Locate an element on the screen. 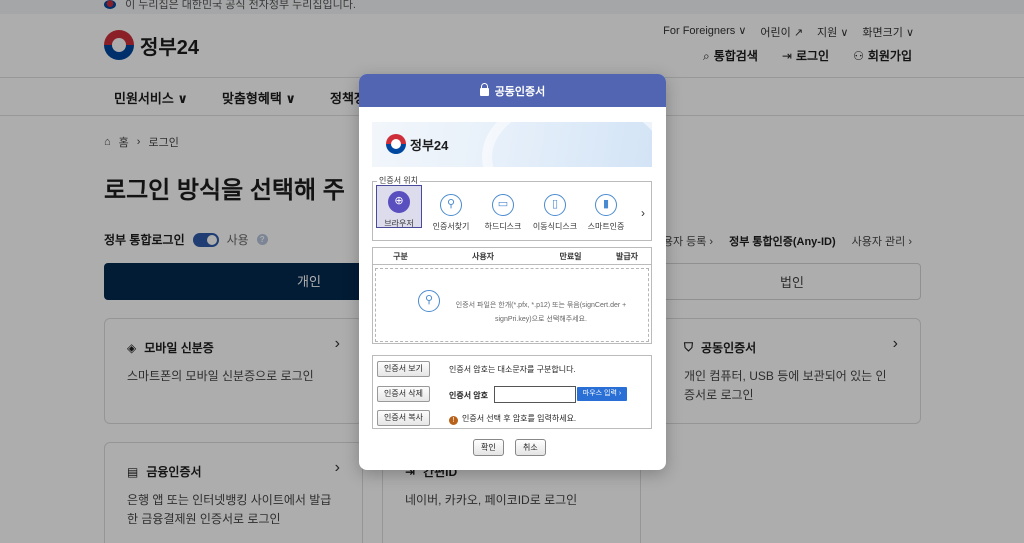 This screenshot has width=1024, height=543. view-cert-button: 인증서 보기 is located at coordinates (404, 369).